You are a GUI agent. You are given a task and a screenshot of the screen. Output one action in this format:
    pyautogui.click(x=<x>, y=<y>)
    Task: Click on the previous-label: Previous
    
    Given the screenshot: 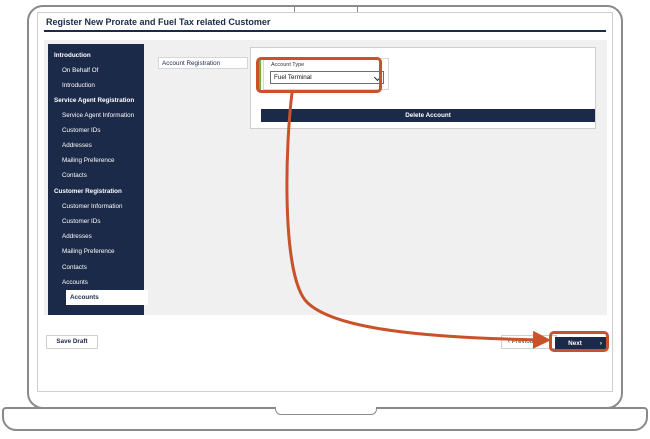 What is the action you would take?
    pyautogui.click(x=524, y=341)
    